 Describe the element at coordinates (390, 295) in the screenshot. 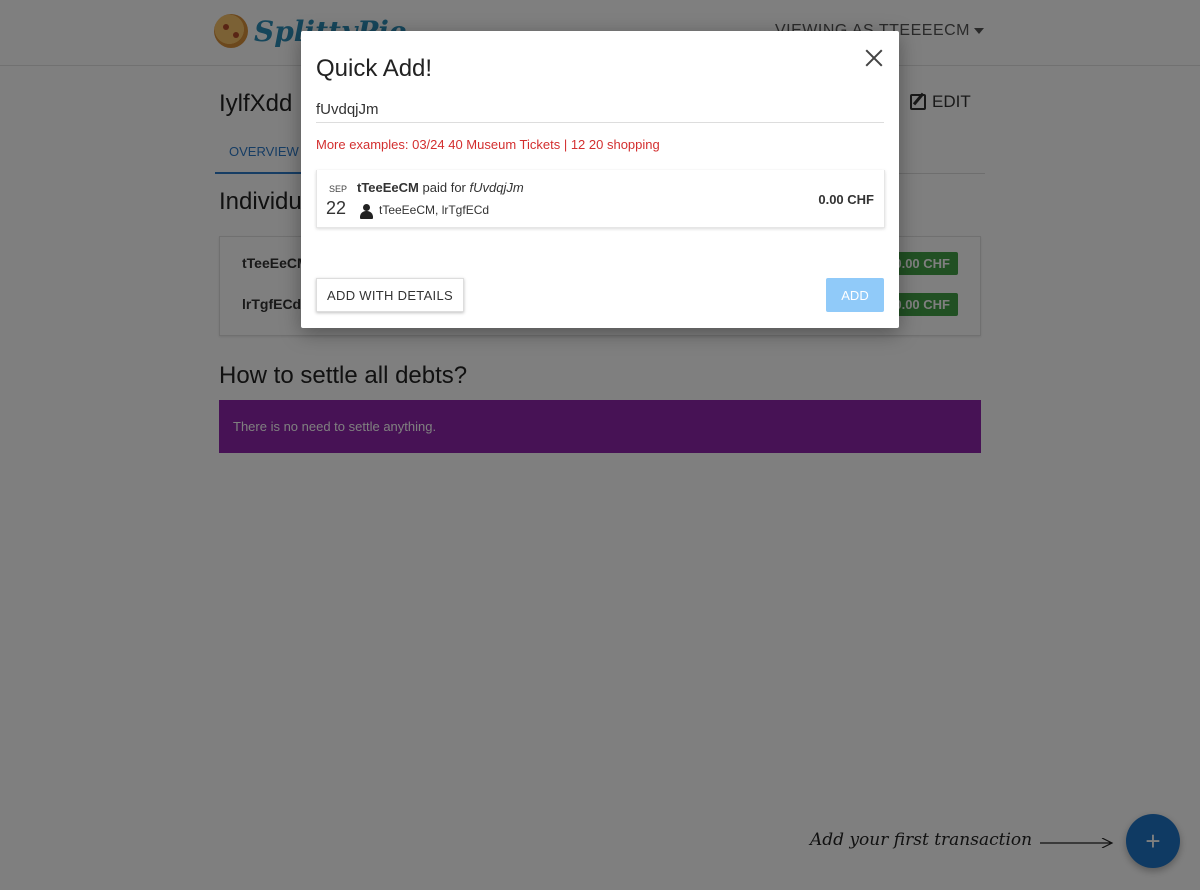

I see `add-with-details-button: ADD WITH DETAILS` at that location.